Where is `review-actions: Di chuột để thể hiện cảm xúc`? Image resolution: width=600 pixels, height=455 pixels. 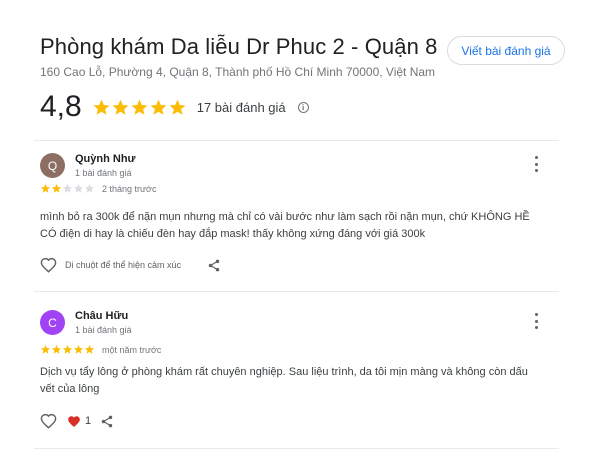
review-actions: Di chuột để thể hiện cảm xúc is located at coordinates (130, 265).